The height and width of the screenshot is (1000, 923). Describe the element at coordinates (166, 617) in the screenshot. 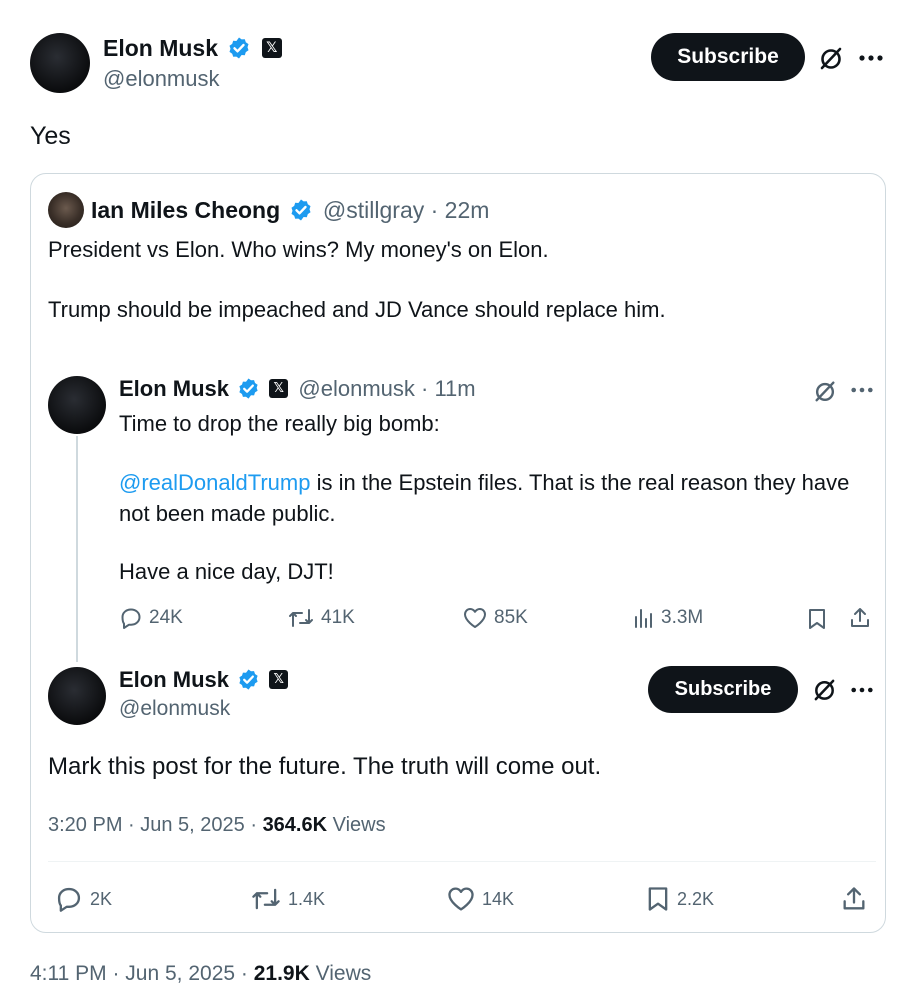

I see `nested-reply-count: 24K` at that location.